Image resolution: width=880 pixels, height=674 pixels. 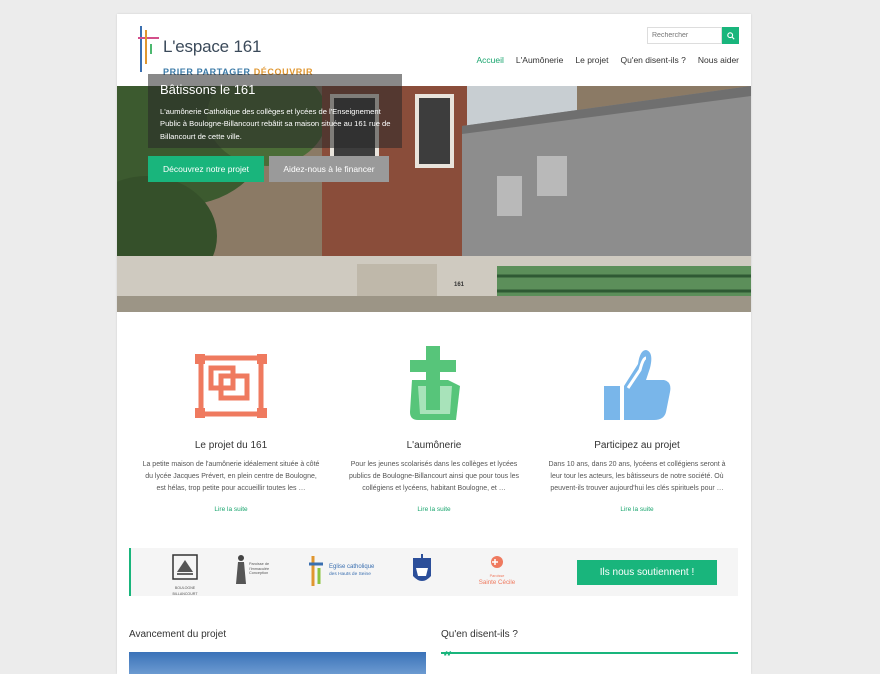 I want to click on sainte-cecile-icon, so click(x=497, y=562).